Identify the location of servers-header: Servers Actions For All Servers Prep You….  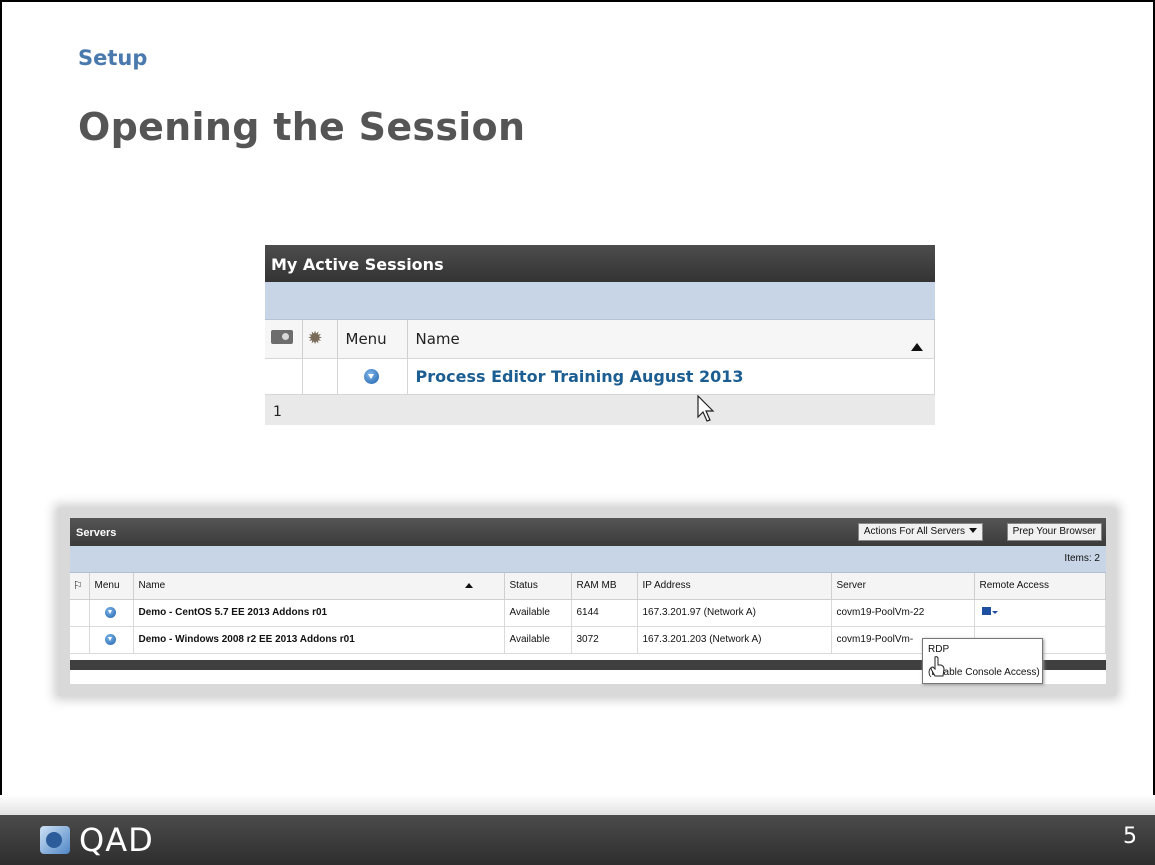
(588, 532).